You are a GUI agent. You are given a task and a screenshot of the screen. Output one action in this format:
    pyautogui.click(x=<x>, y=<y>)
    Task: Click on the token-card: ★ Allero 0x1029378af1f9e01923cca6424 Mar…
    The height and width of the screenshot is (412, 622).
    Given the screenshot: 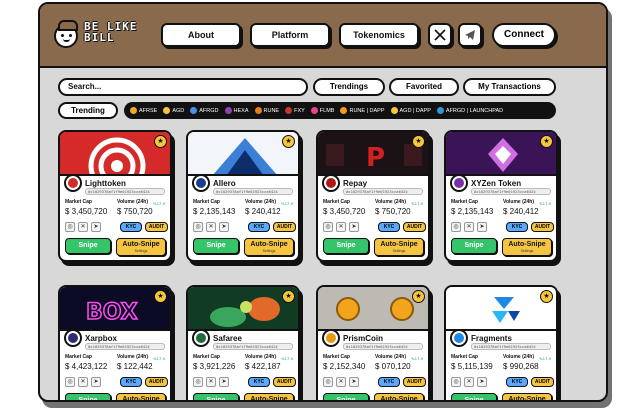 What is the action you would take?
    pyautogui.click(x=243, y=196)
    